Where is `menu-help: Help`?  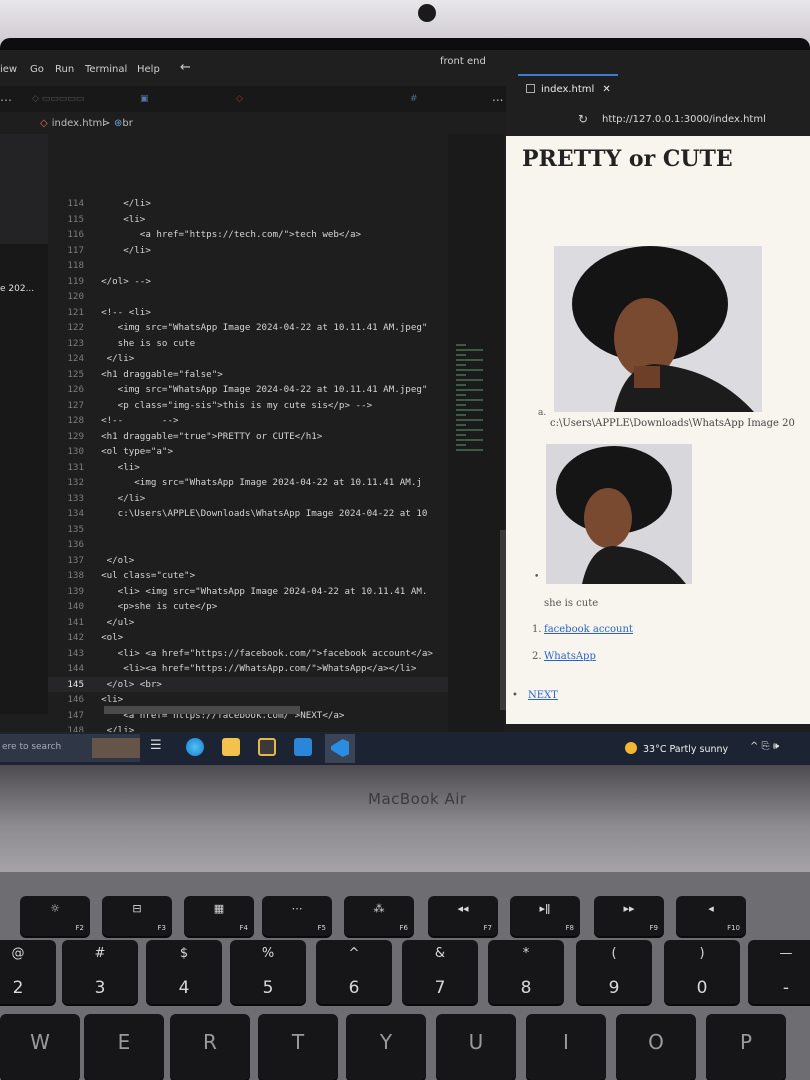 menu-help: Help is located at coordinates (148, 69).